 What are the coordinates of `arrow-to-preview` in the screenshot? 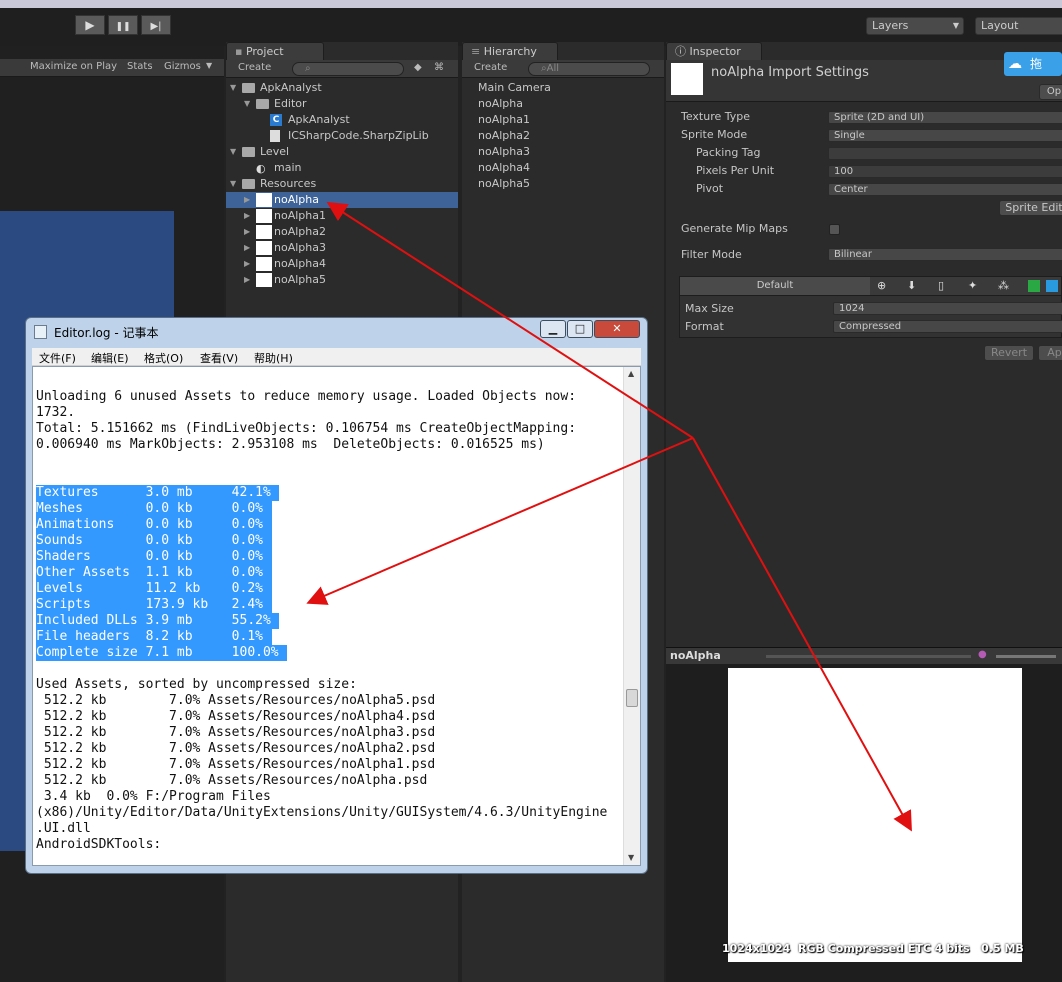 It's located at (802, 634).